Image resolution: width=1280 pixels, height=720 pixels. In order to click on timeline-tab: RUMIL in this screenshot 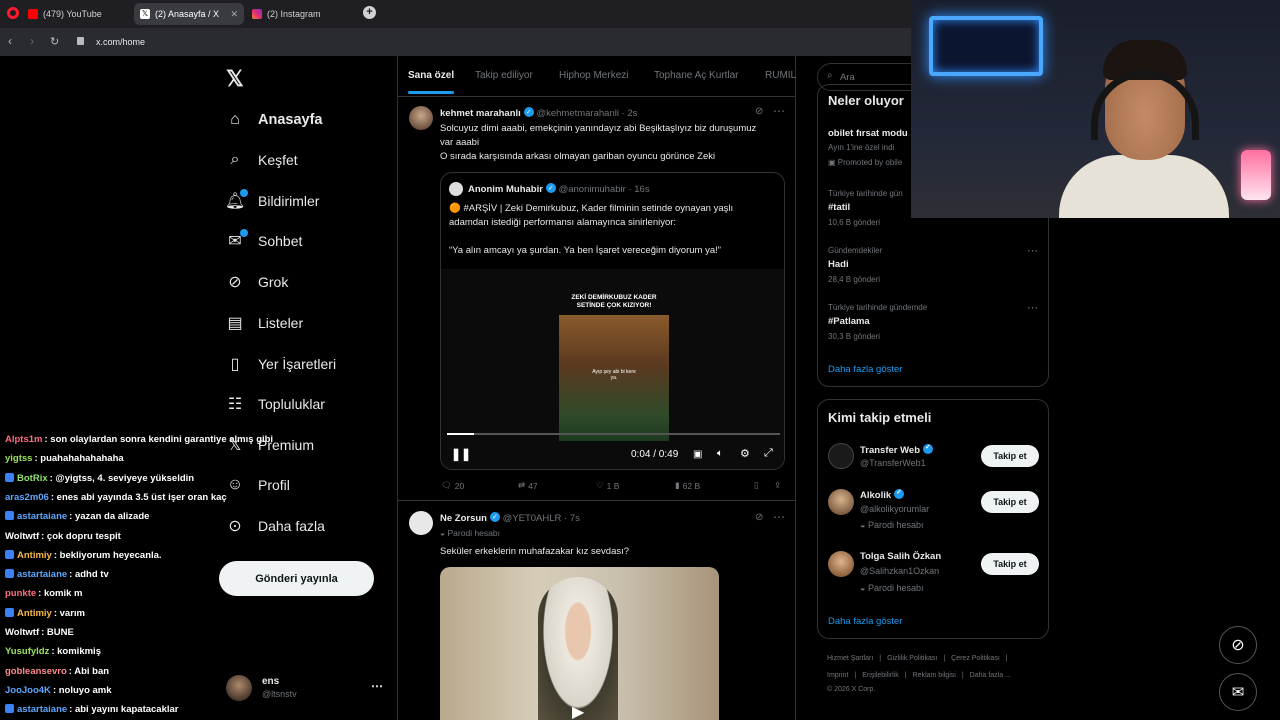, I will do `click(780, 75)`.